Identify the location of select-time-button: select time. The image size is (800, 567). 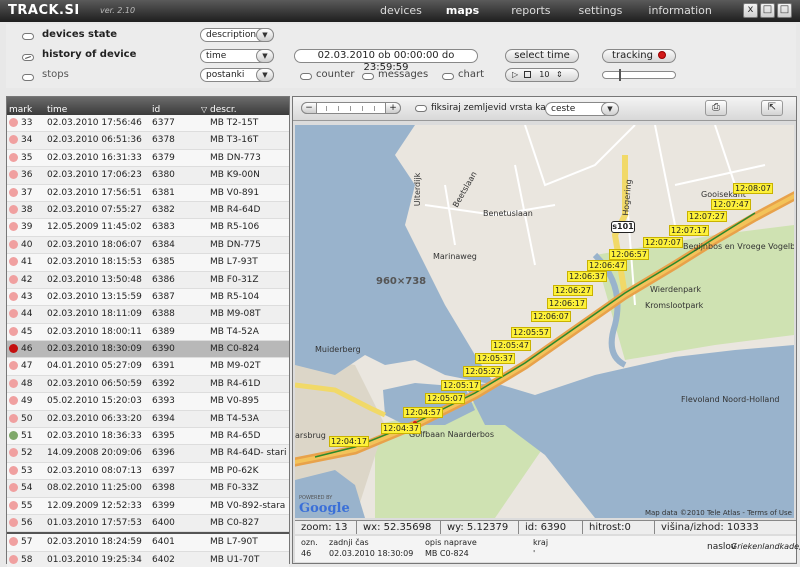
(542, 56).